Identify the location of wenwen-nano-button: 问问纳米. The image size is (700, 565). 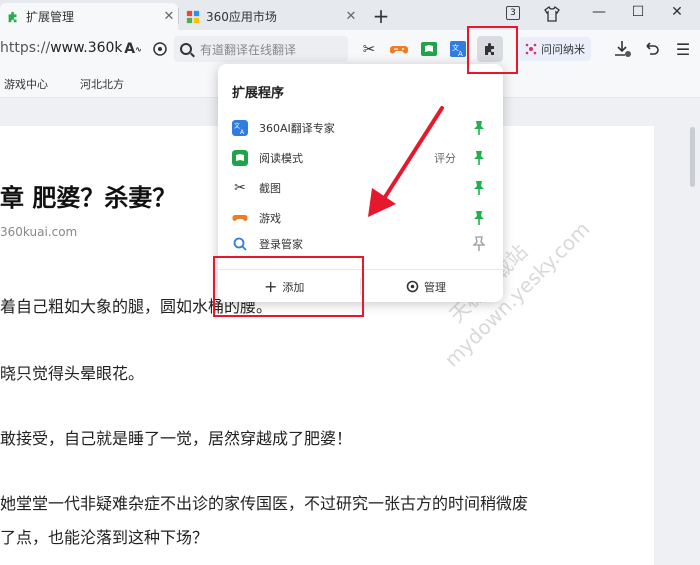
(555, 49).